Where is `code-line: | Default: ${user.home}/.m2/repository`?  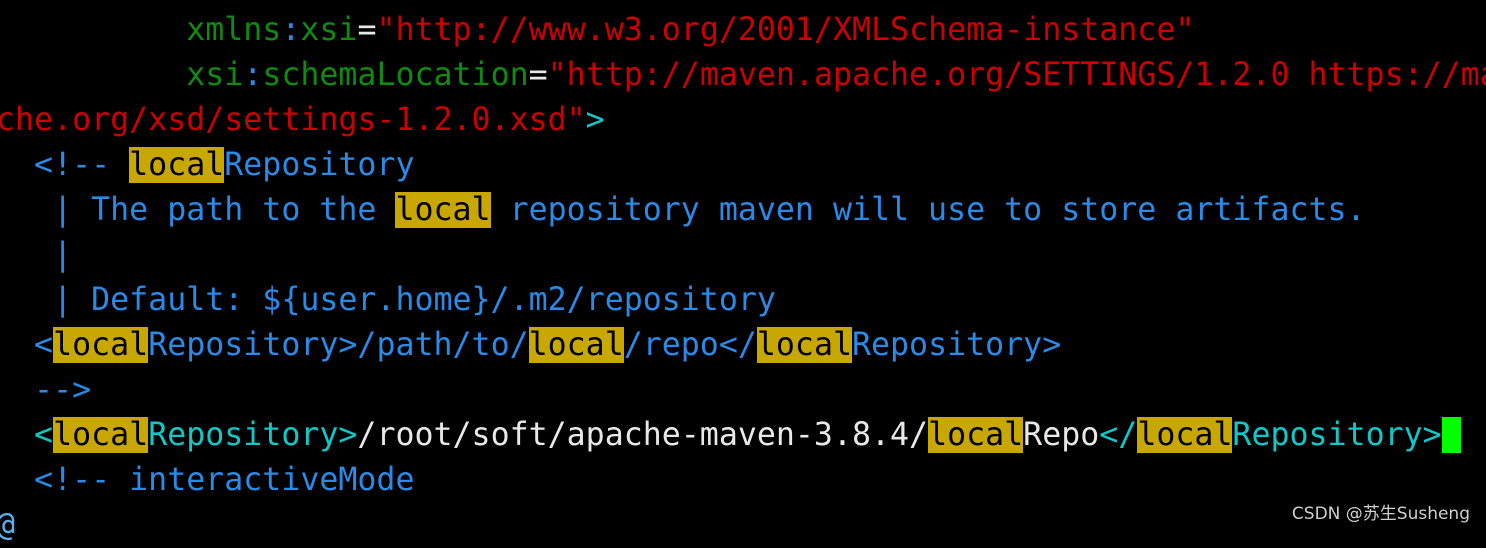
code-line: | Default: ${user.home}/.m2/repository is located at coordinates (743, 300).